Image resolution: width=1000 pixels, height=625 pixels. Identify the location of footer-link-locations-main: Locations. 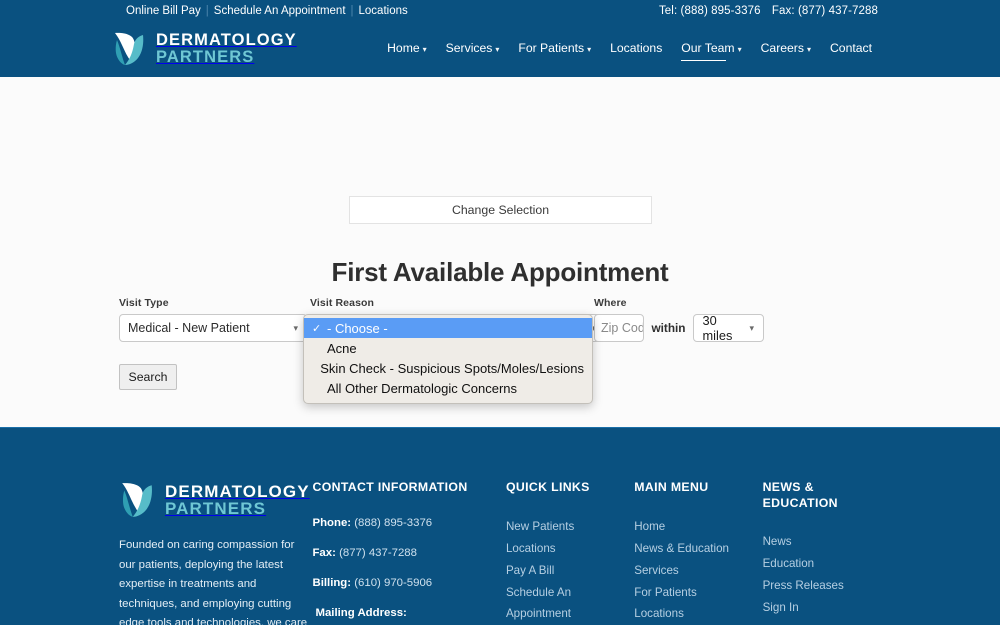
(698, 614).